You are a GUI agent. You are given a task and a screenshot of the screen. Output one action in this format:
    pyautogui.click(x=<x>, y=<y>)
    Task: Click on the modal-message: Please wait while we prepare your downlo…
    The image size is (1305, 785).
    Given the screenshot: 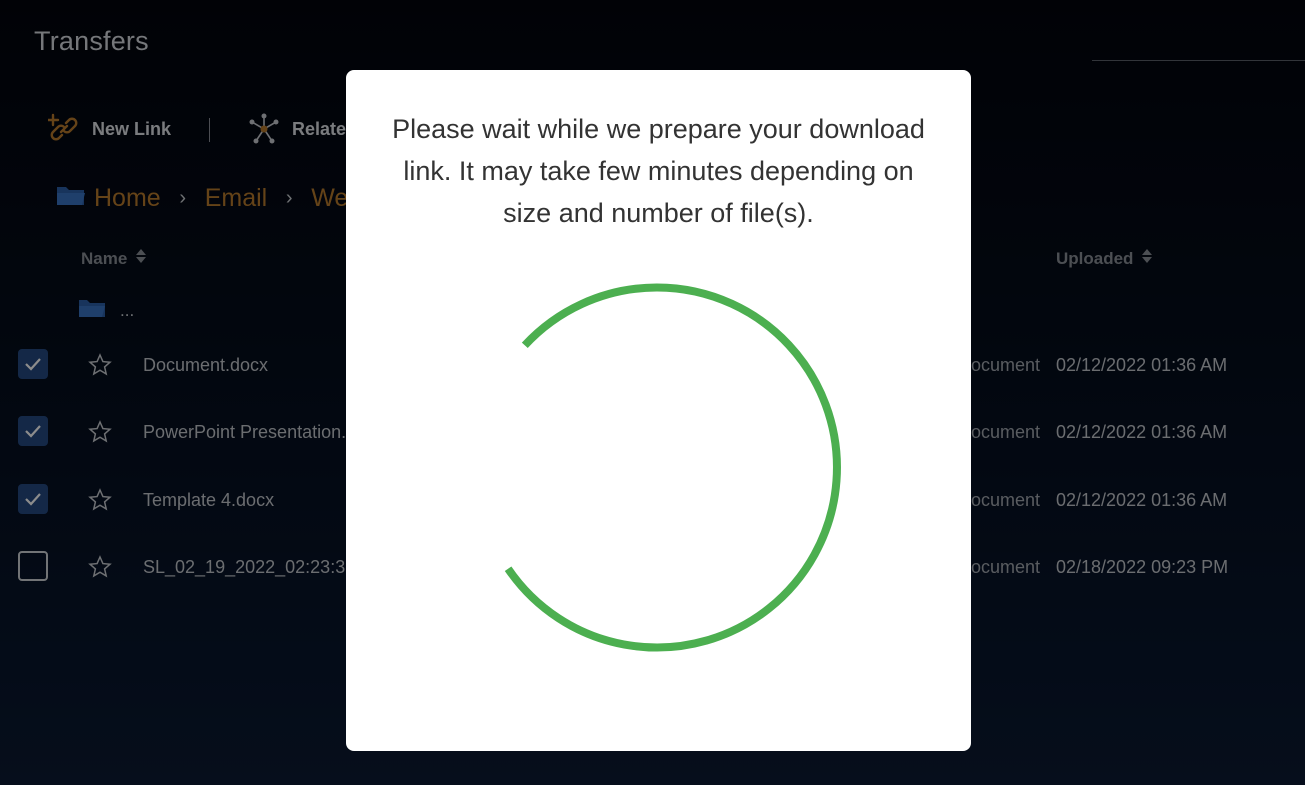 What is the action you would take?
    pyautogui.click(x=658, y=171)
    